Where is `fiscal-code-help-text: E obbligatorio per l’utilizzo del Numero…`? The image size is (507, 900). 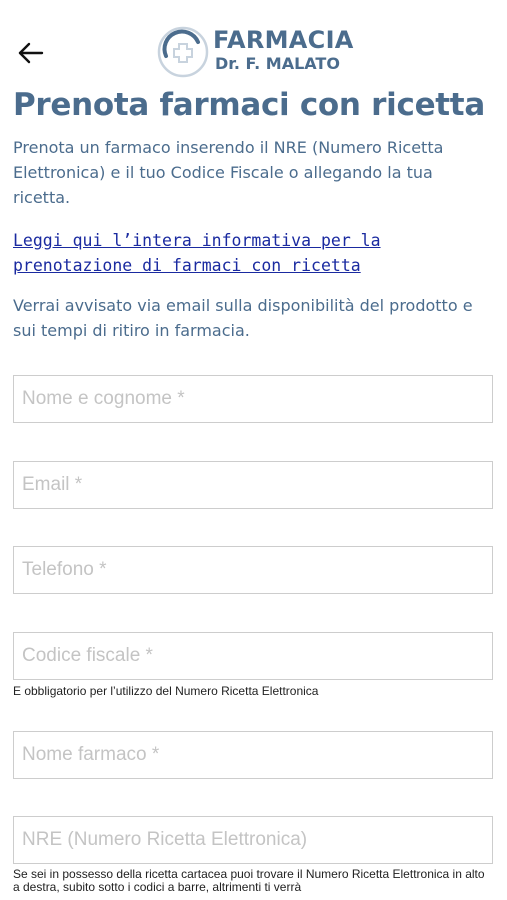
fiscal-code-help-text: E obbligatorio per l’utilizzo del Numero… is located at coordinates (166, 691).